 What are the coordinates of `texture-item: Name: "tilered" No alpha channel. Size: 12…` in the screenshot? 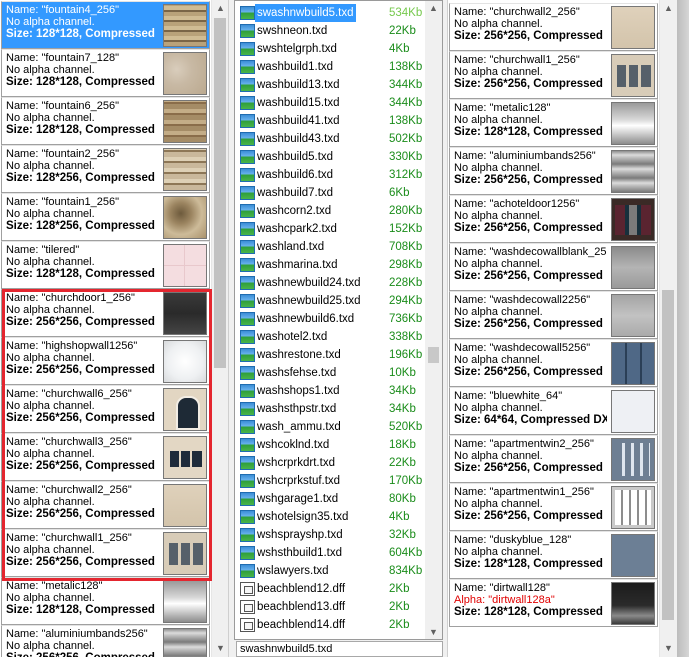 It's located at (105, 265).